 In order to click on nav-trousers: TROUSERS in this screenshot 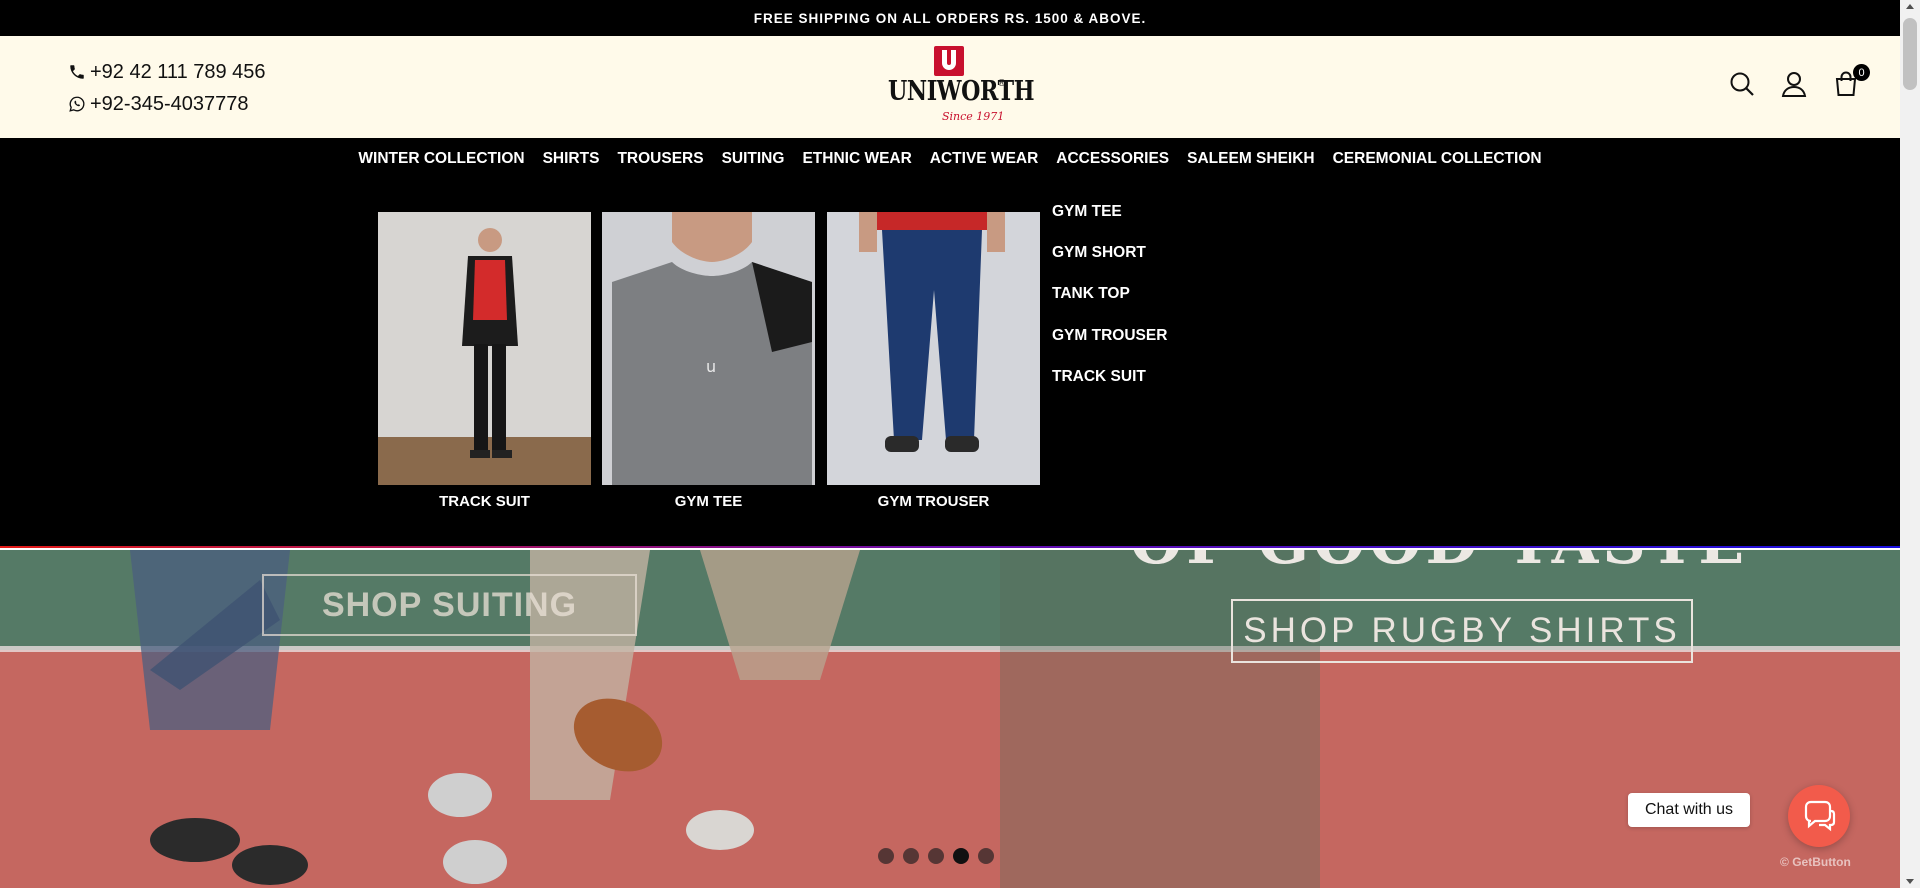, I will do `click(660, 159)`.